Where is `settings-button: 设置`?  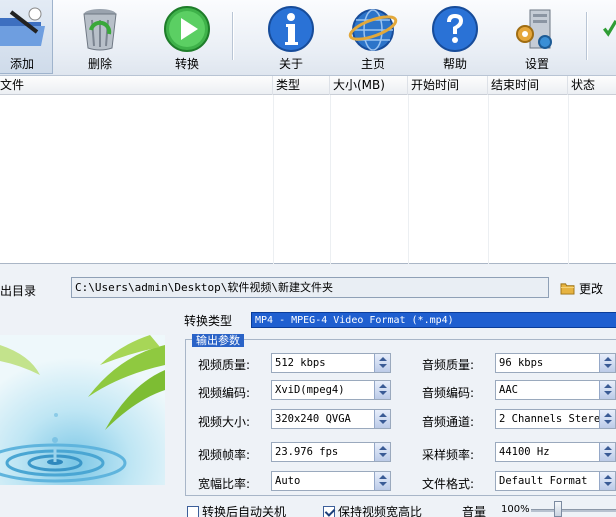 settings-button: 设置 is located at coordinates (537, 37).